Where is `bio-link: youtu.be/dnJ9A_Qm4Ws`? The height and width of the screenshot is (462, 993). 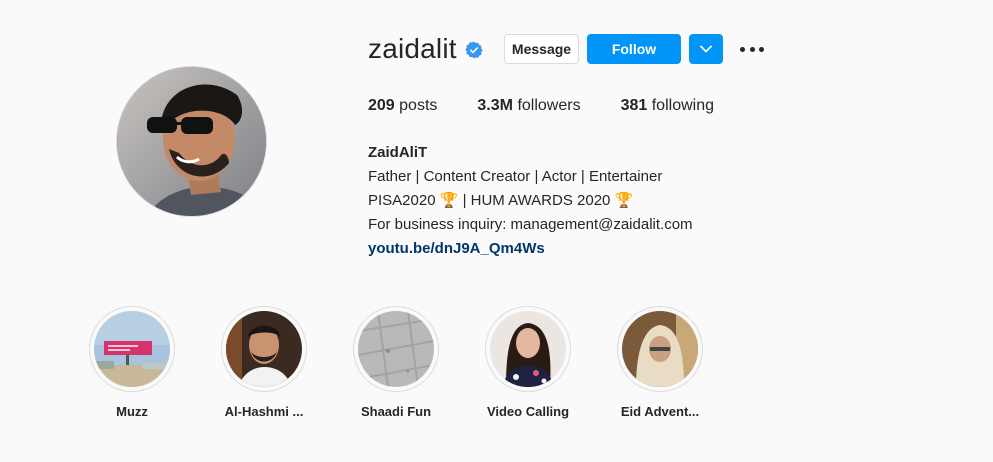
bio-link: youtu.be/dnJ9A_Qm4Ws is located at coordinates (578, 249).